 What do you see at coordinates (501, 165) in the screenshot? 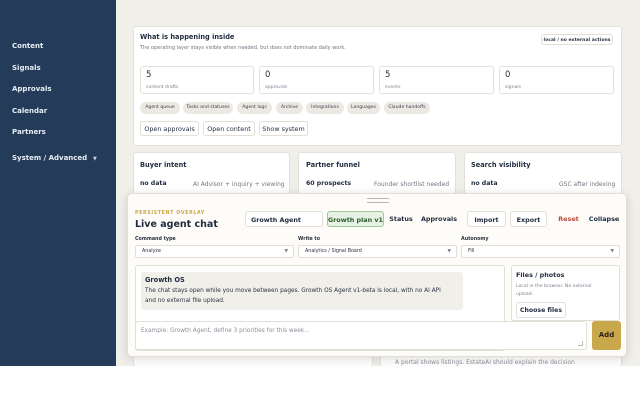
I see `panel-title: Search visibility` at bounding box center [501, 165].